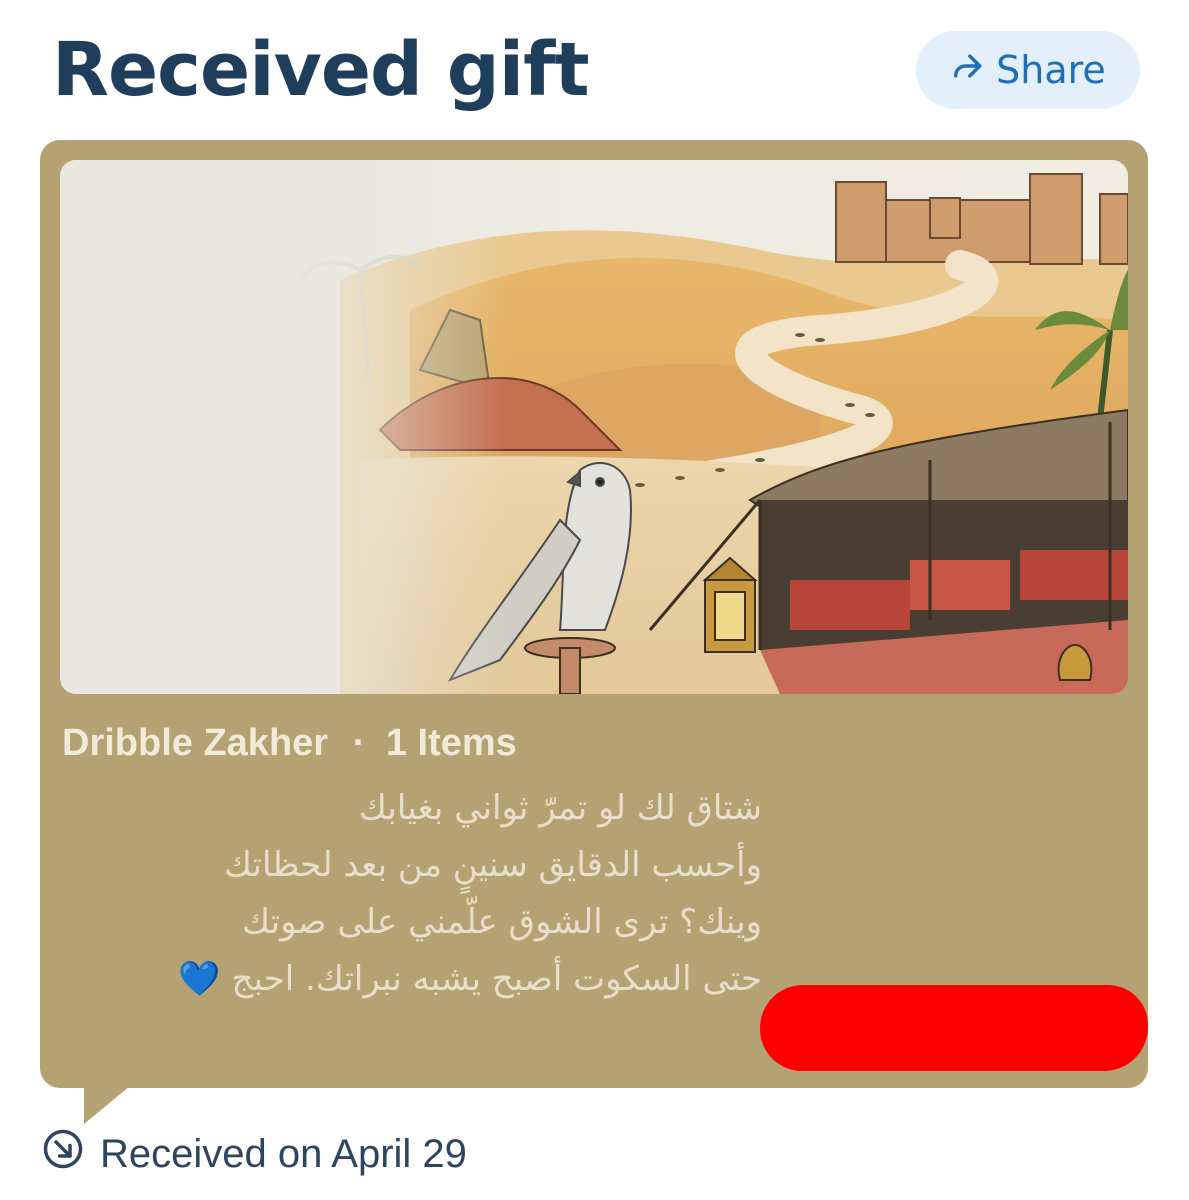 Image resolution: width=1189 pixels, height=1200 pixels. What do you see at coordinates (954, 1028) in the screenshot?
I see `redaction-mark` at bounding box center [954, 1028].